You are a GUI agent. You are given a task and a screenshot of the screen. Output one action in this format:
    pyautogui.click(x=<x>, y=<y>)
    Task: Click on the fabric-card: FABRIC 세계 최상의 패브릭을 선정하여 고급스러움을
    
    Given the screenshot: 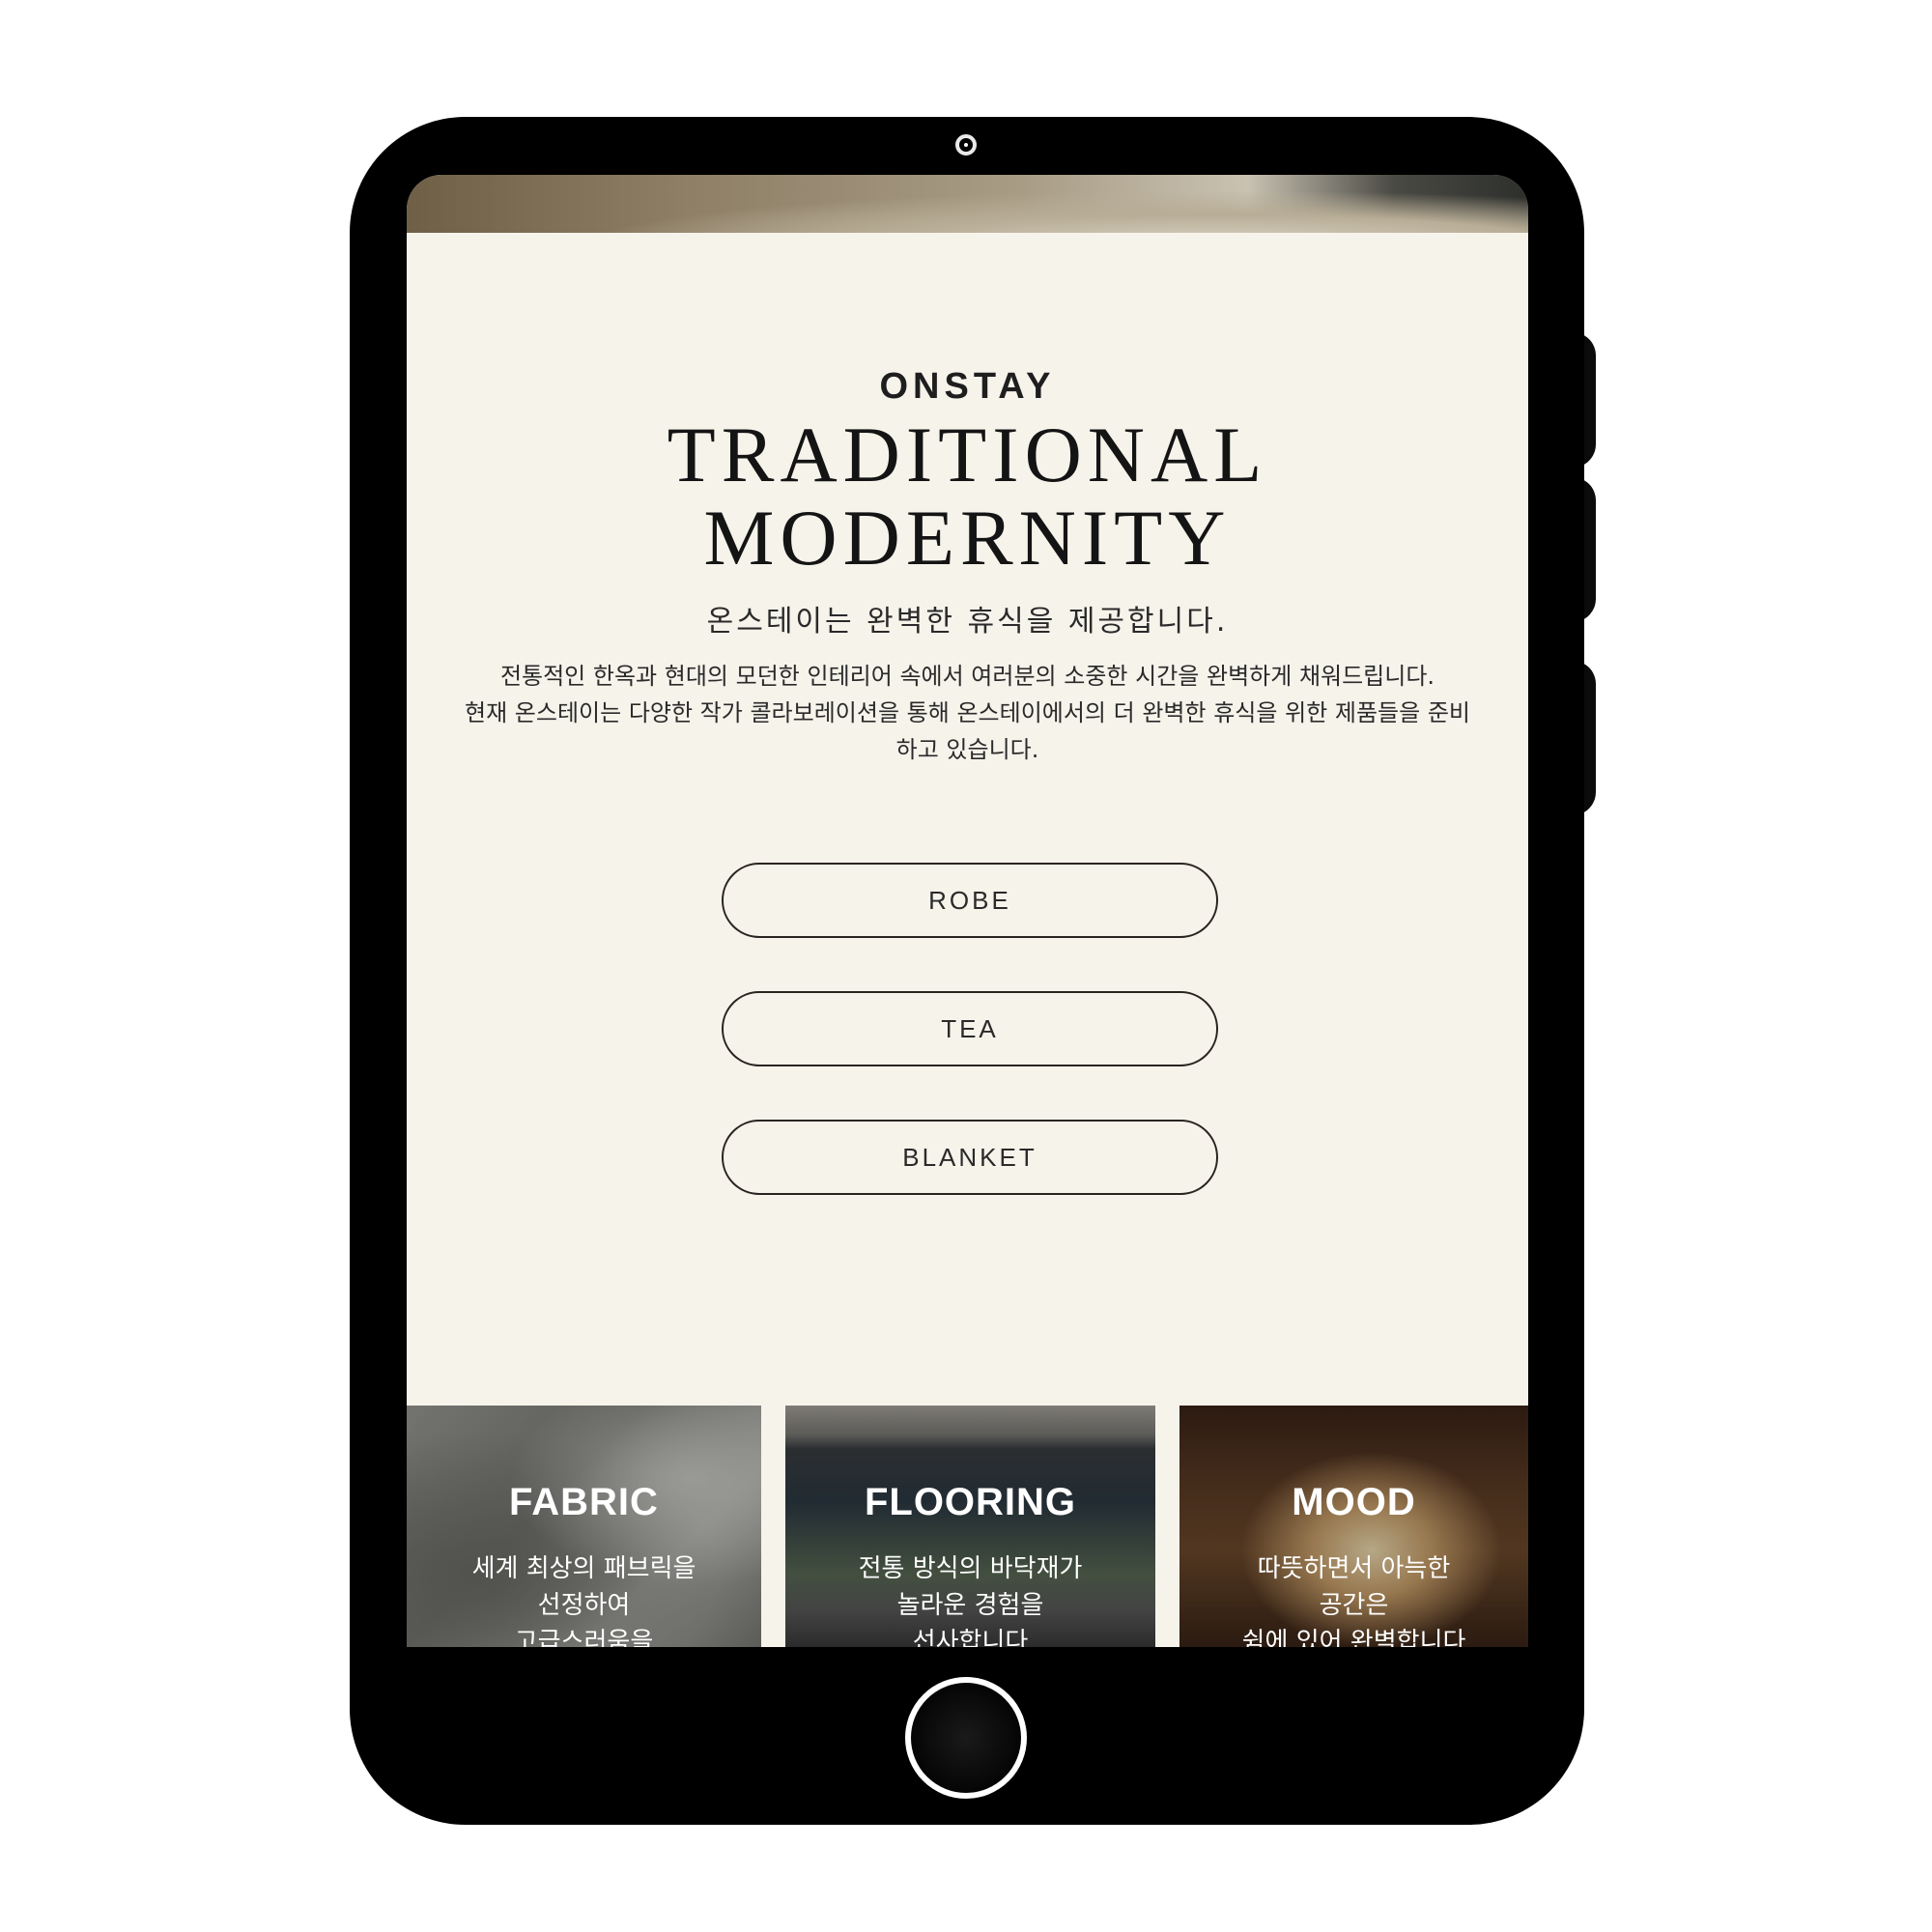 What is the action you would take?
    pyautogui.click(x=584, y=1526)
    